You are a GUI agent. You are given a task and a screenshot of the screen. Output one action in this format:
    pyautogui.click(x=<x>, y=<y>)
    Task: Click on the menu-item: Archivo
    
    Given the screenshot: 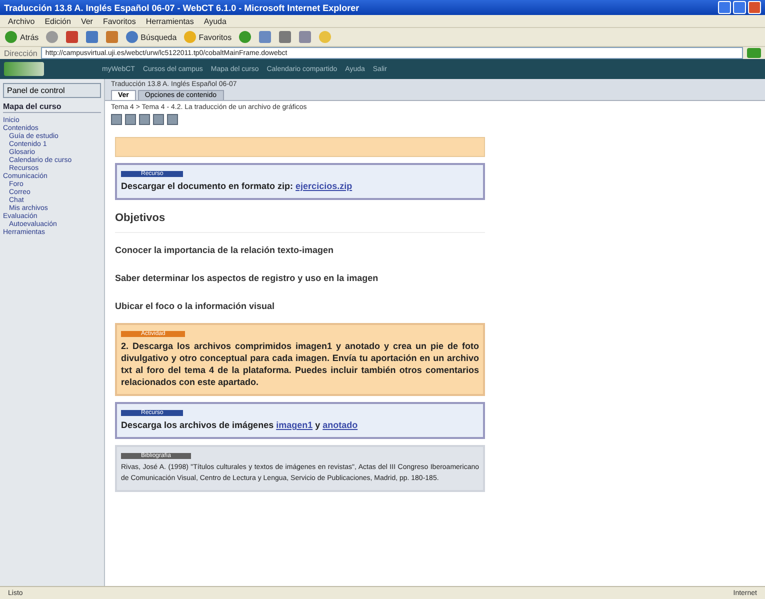 What is the action you would take?
    pyautogui.click(x=21, y=21)
    